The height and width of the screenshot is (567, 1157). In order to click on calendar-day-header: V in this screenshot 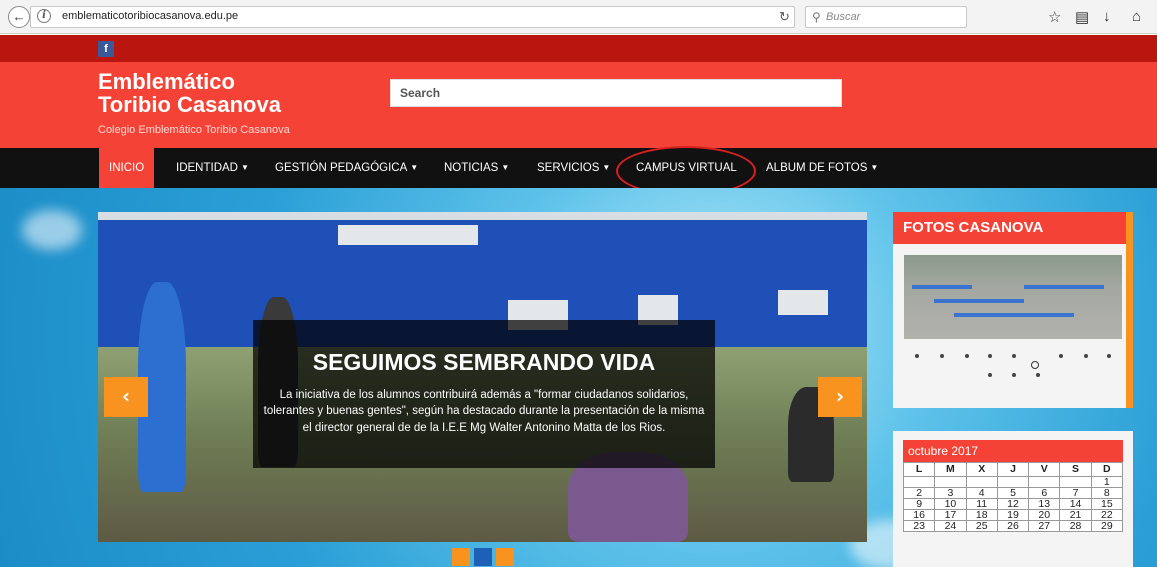, I will do `click(1044, 469)`.